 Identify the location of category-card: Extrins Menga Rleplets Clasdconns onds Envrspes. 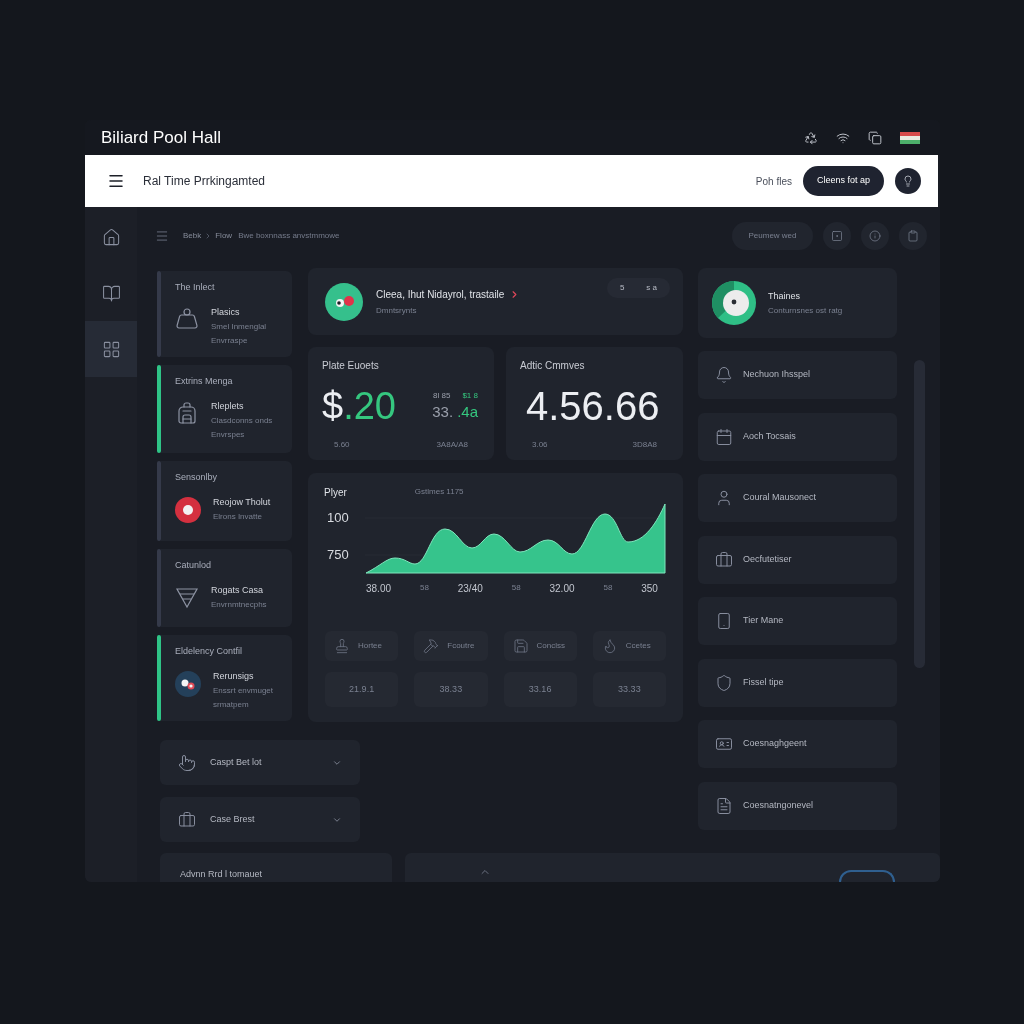
(226, 409).